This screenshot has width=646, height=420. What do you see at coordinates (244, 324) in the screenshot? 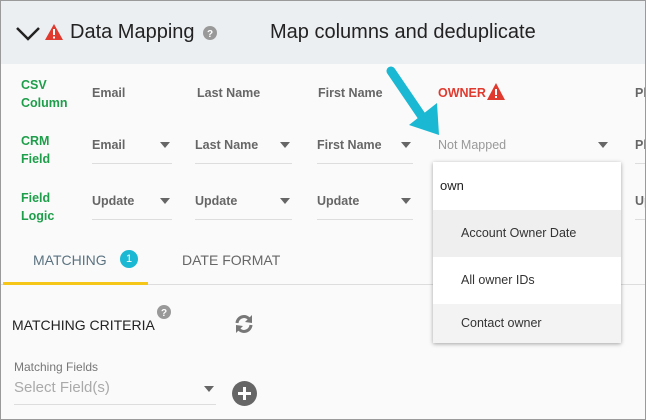
I see `refresh-icon` at bounding box center [244, 324].